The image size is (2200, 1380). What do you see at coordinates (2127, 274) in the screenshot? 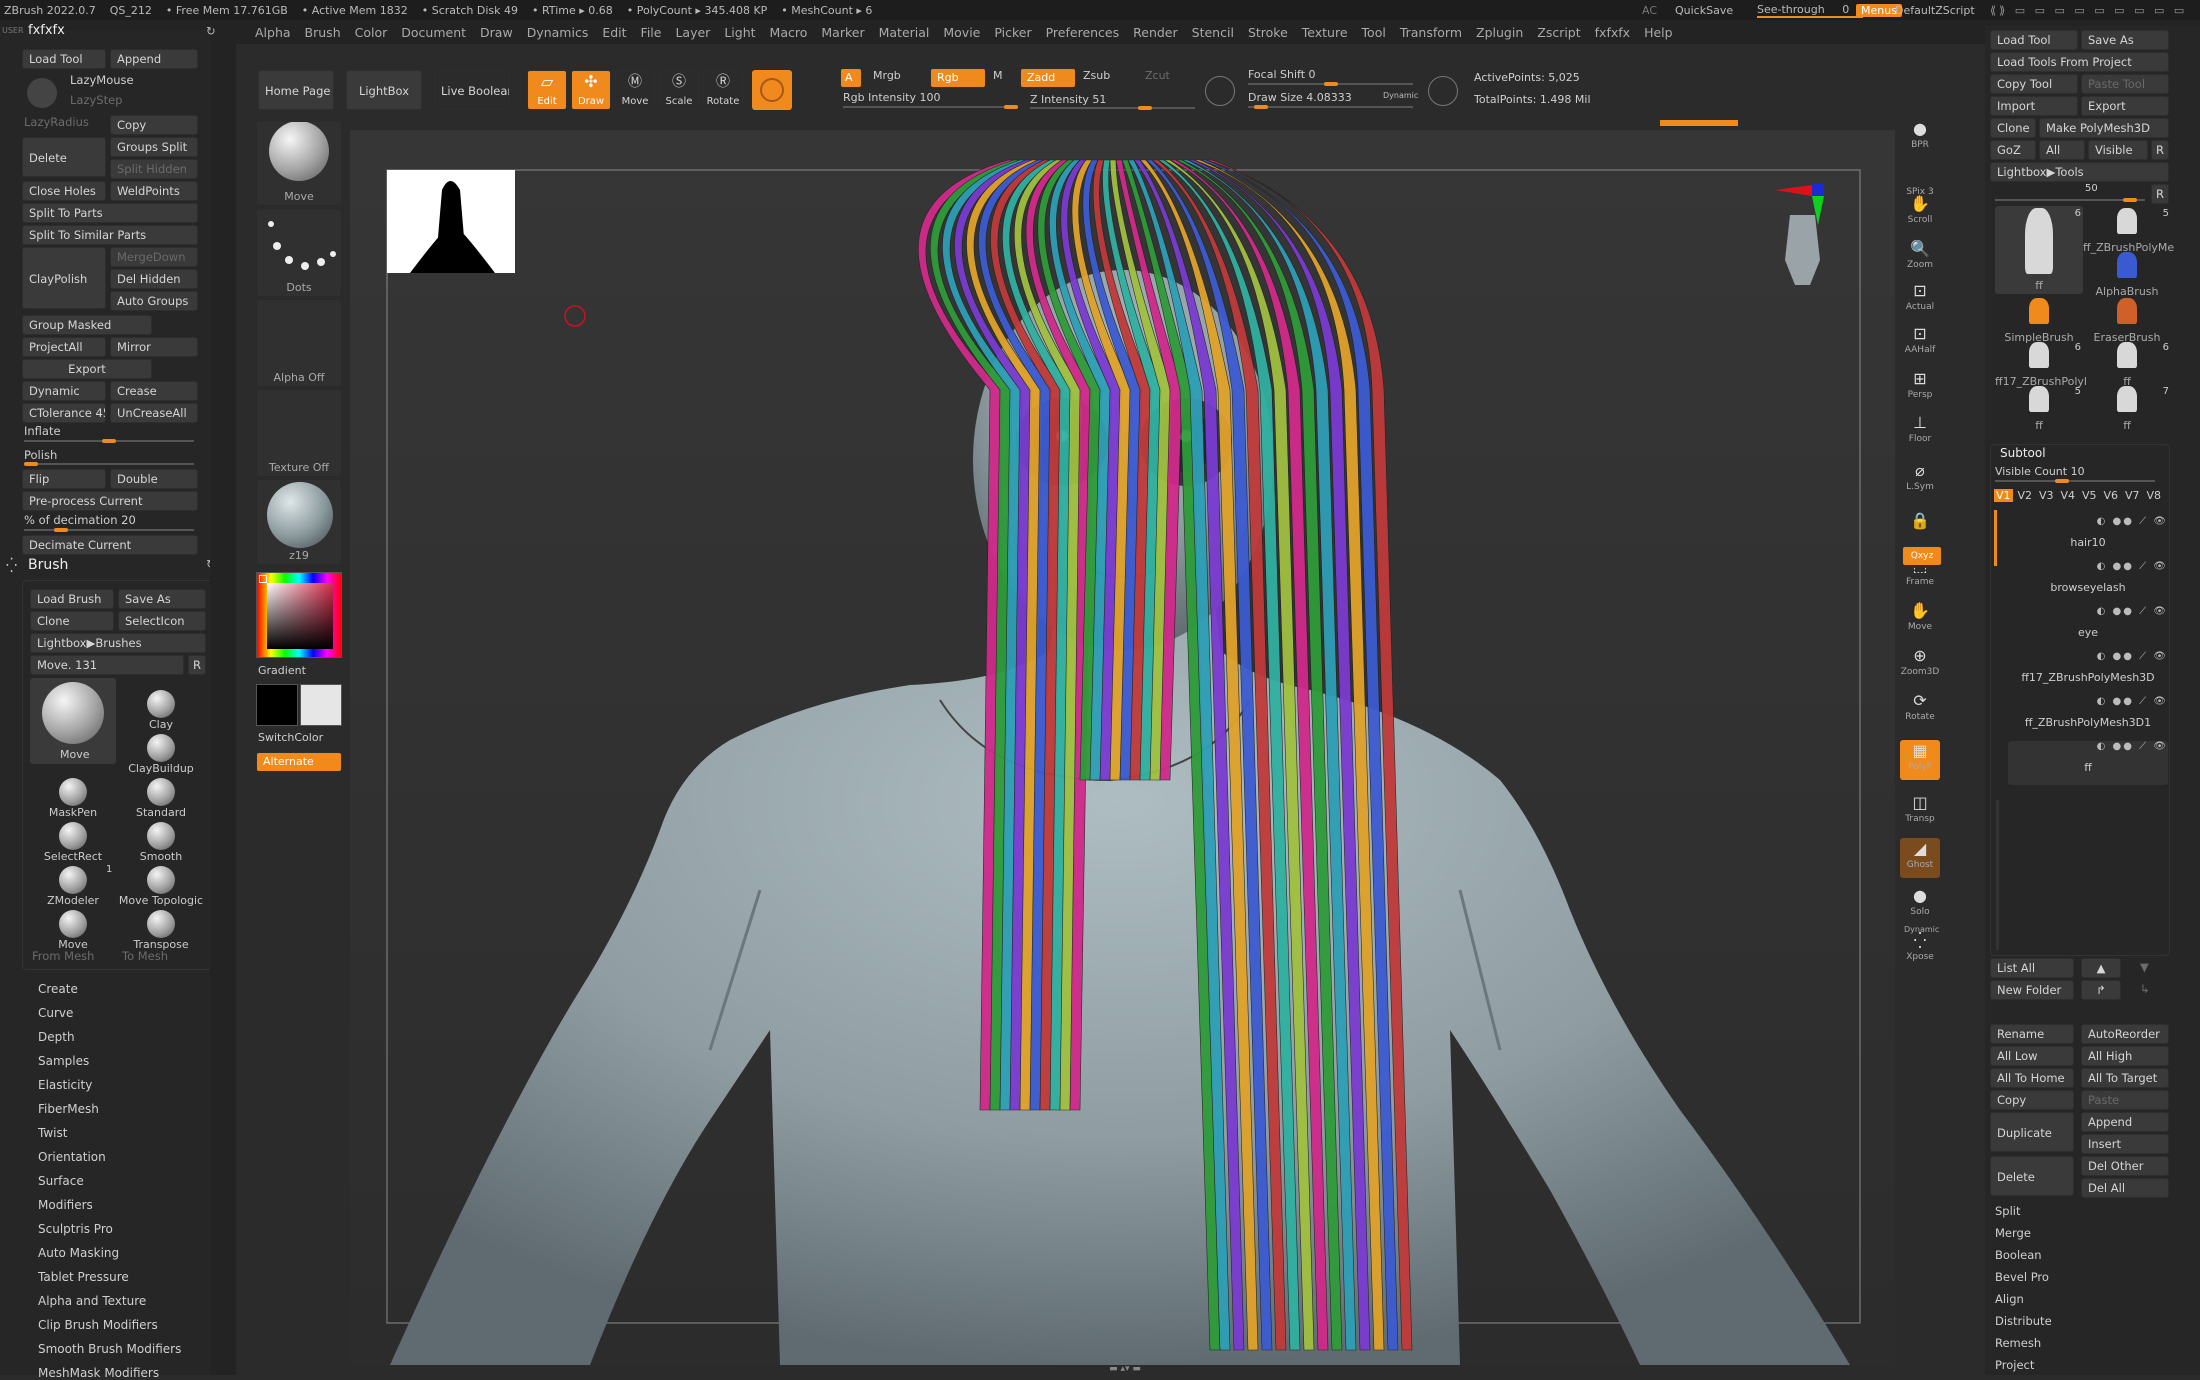
I see `tool-item: AlphaBrush` at bounding box center [2127, 274].